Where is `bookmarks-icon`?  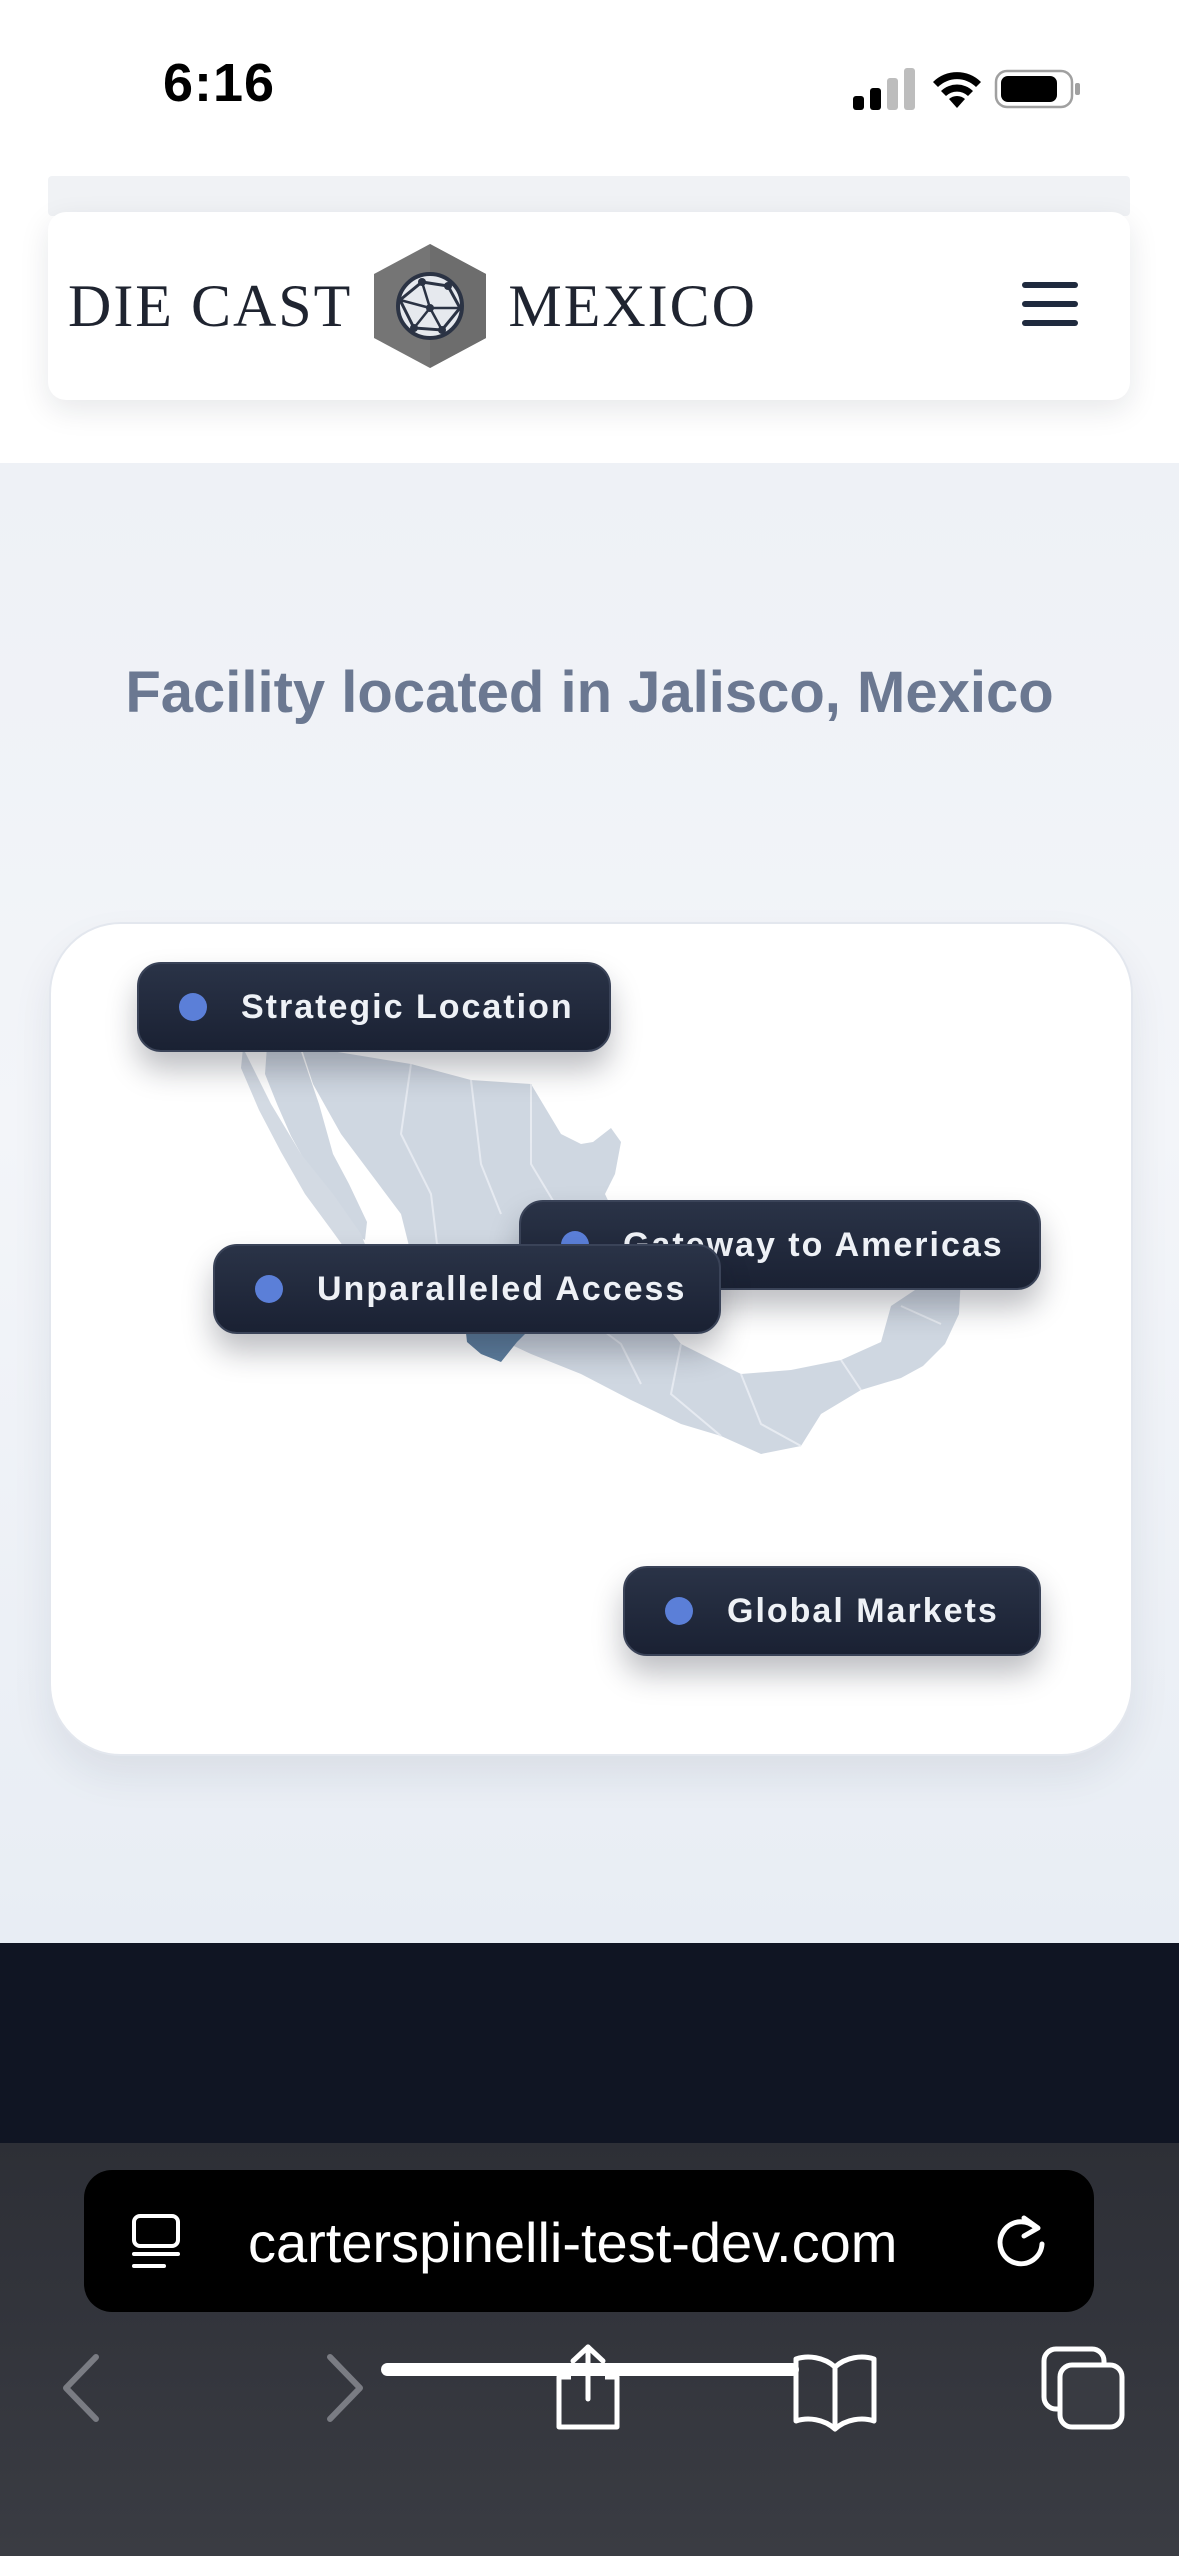 bookmarks-icon is located at coordinates (835, 2388).